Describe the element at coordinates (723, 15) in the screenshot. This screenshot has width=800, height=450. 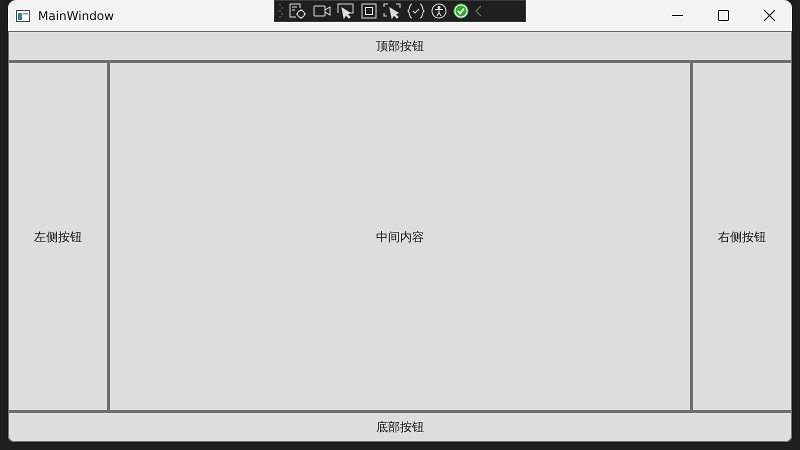
I see `maximize-icon` at that location.